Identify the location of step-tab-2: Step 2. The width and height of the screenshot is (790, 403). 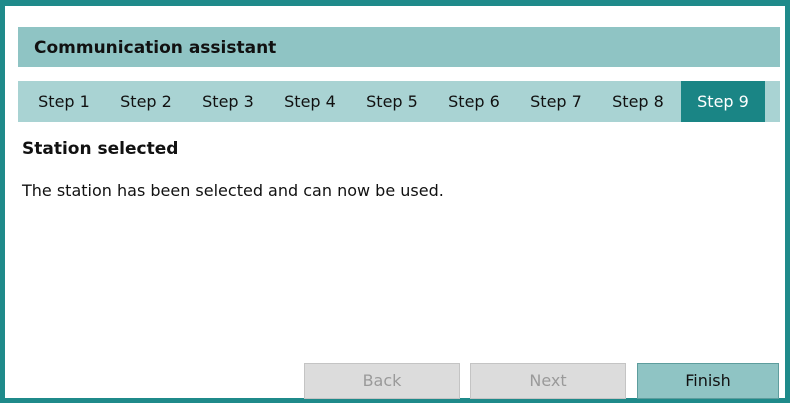
(146, 101).